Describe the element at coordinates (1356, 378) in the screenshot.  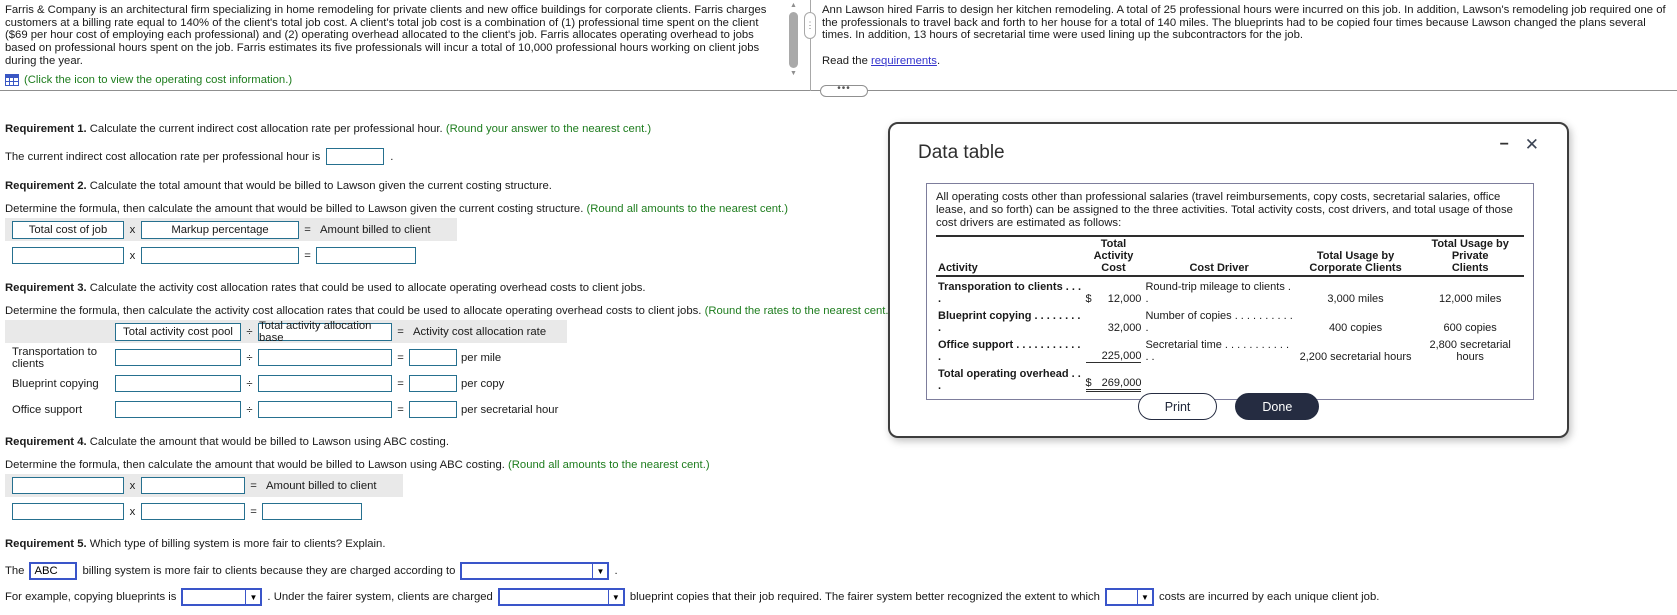
I see `corporate-usage-cell` at that location.